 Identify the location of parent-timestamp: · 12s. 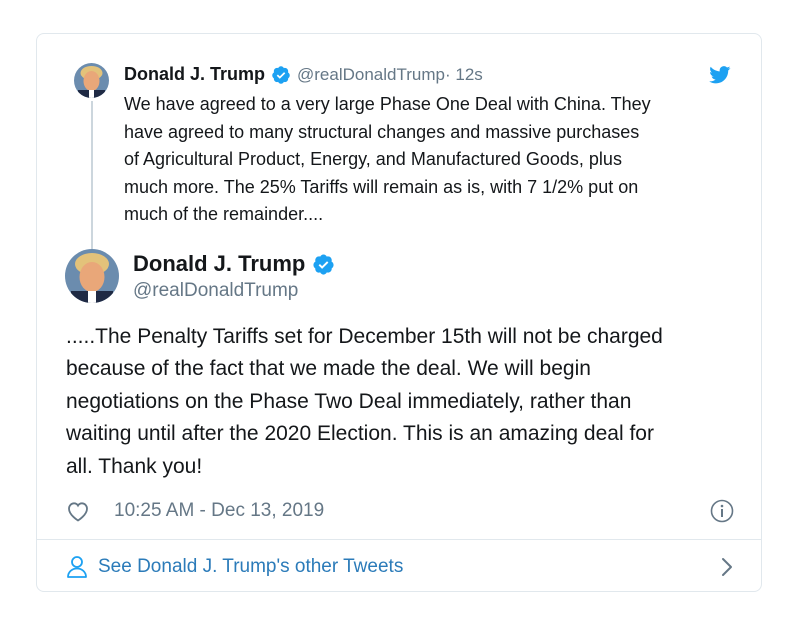
(464, 75).